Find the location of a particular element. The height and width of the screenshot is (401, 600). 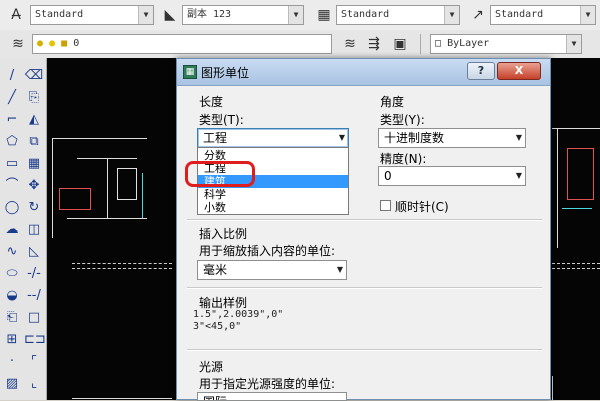

stretch-icon: ◺ is located at coordinates (34, 252).